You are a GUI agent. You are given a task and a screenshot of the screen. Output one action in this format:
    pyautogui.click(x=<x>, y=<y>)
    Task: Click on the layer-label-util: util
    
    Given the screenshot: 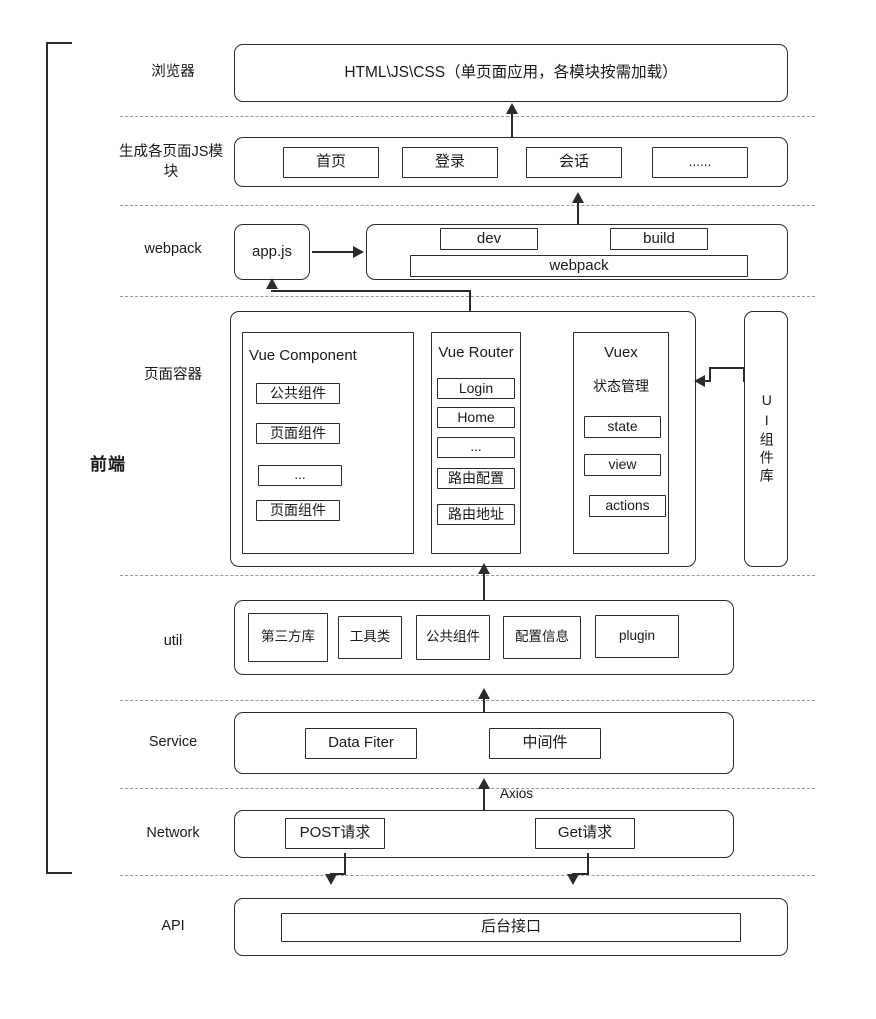 What is the action you would take?
    pyautogui.click(x=173, y=641)
    